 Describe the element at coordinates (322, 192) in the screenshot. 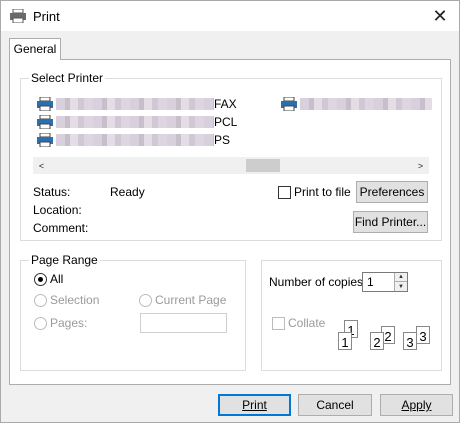

I see `print-to-file-label: Print to file` at that location.